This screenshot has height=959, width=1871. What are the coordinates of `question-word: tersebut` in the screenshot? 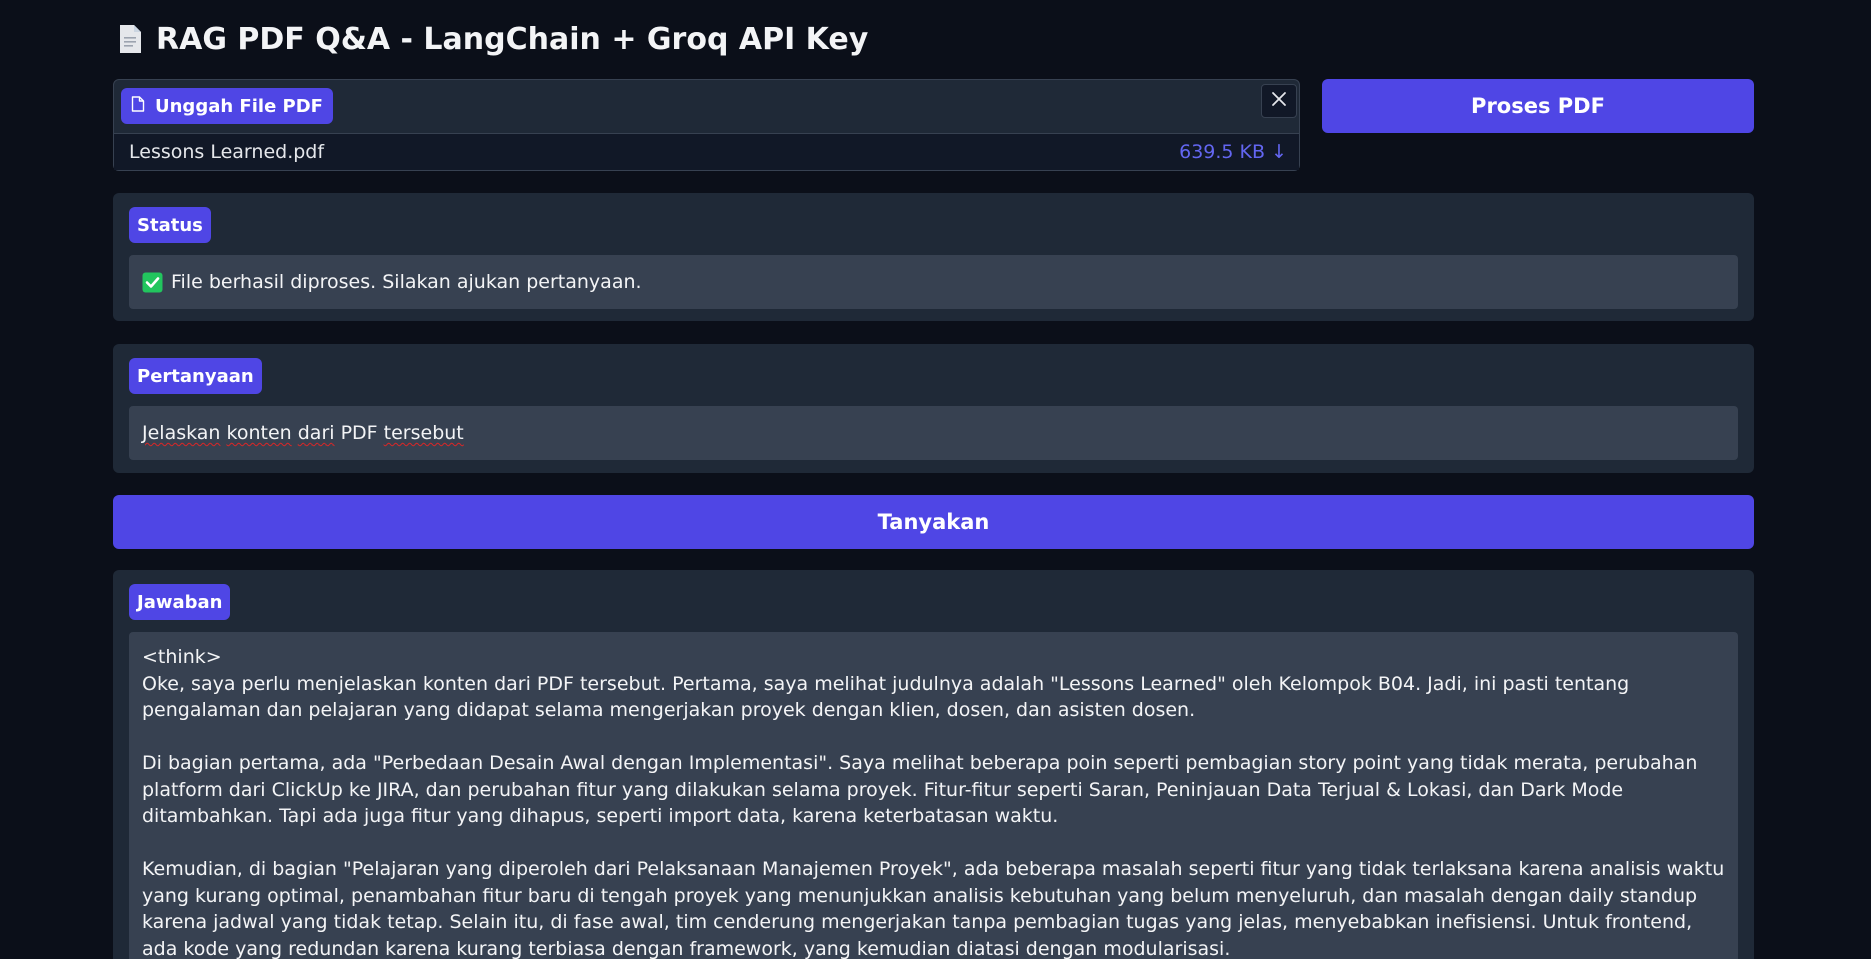 It's located at (423, 433).